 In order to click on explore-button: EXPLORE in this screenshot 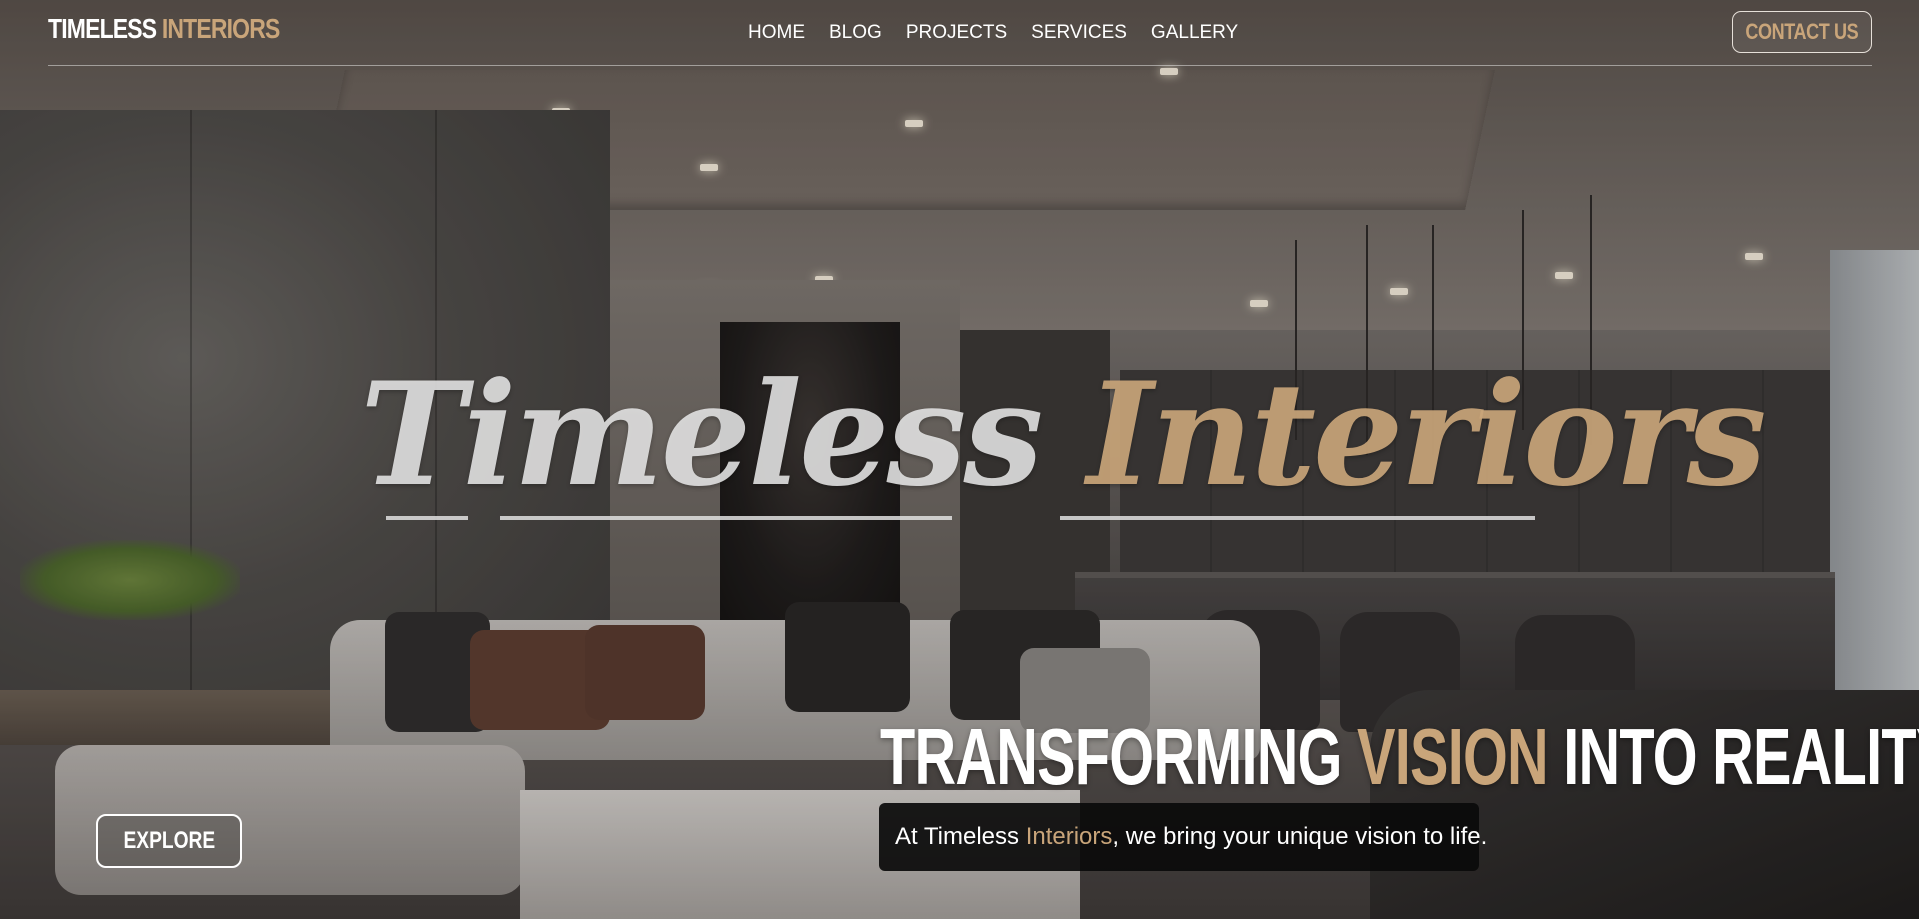, I will do `click(169, 841)`.